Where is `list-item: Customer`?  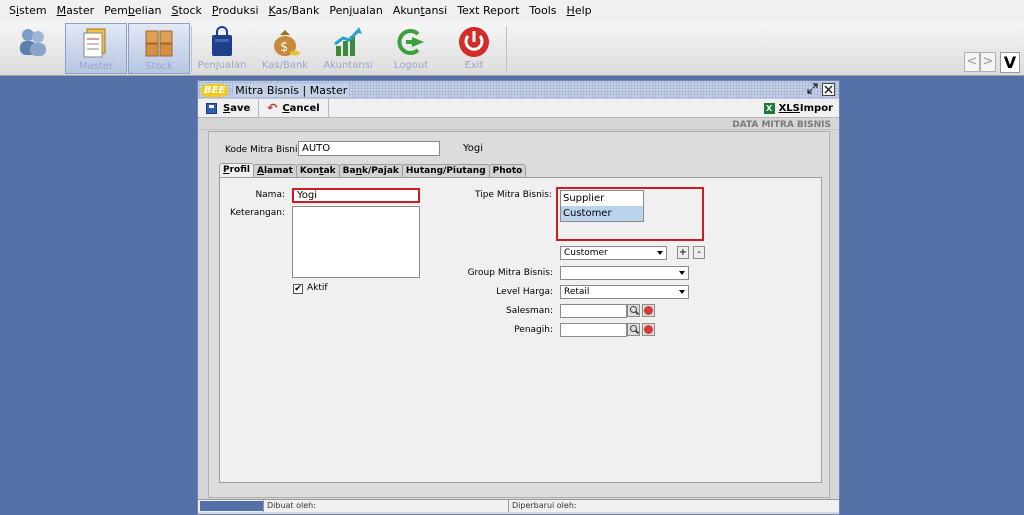 list-item: Customer is located at coordinates (602, 213).